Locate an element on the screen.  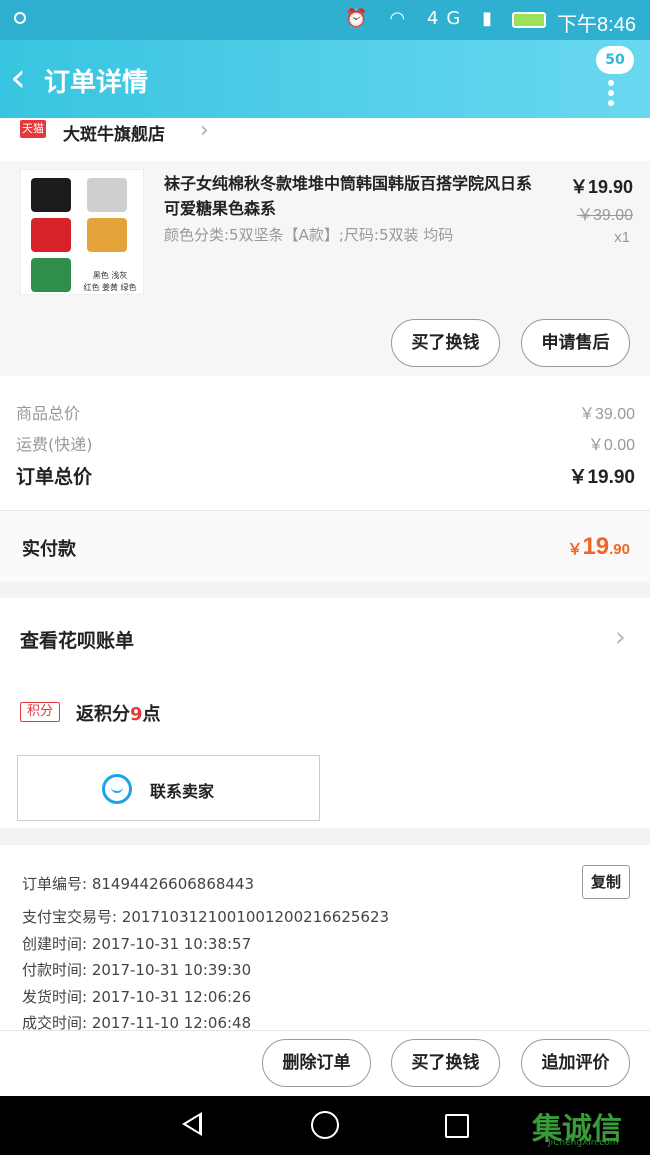
buy-insurance-button: 买了换钱 is located at coordinates (445, 343).